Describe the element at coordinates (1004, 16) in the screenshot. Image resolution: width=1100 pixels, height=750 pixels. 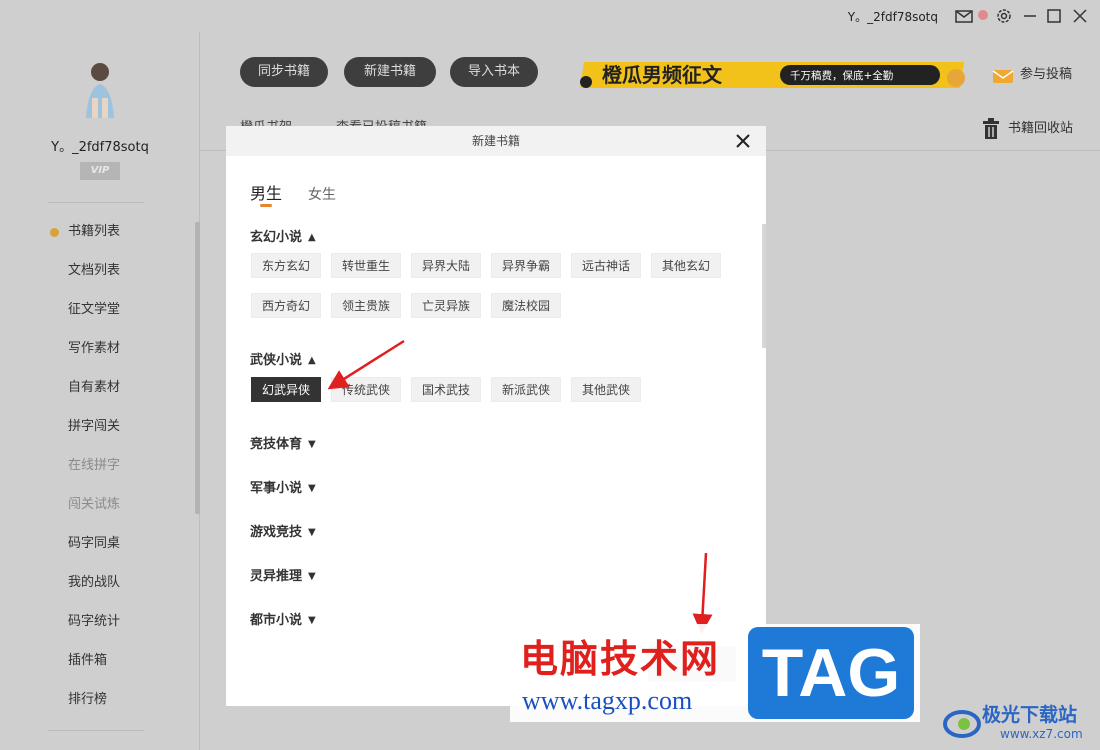
I see `gear-icon` at that location.